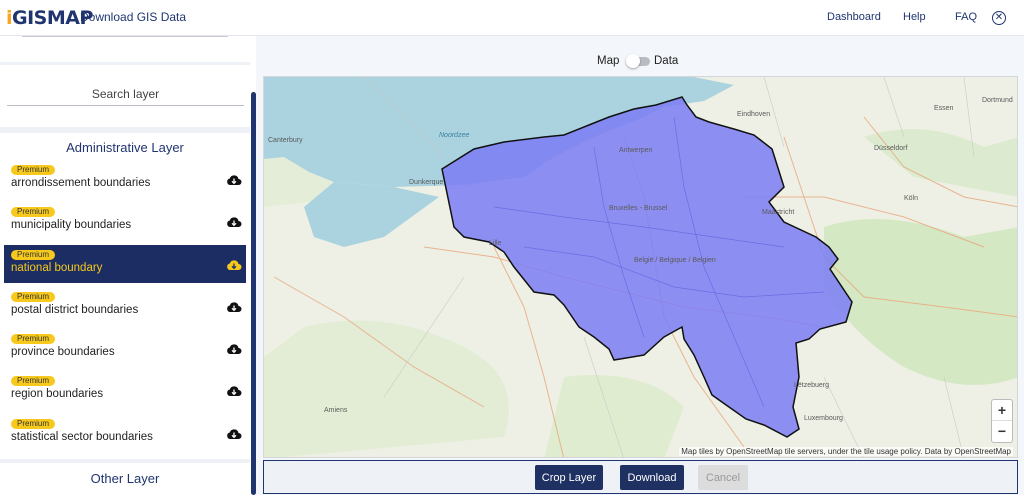 The image size is (1024, 495). I want to click on map-label-bruxelles: Bruxelles - Brussel, so click(638, 208).